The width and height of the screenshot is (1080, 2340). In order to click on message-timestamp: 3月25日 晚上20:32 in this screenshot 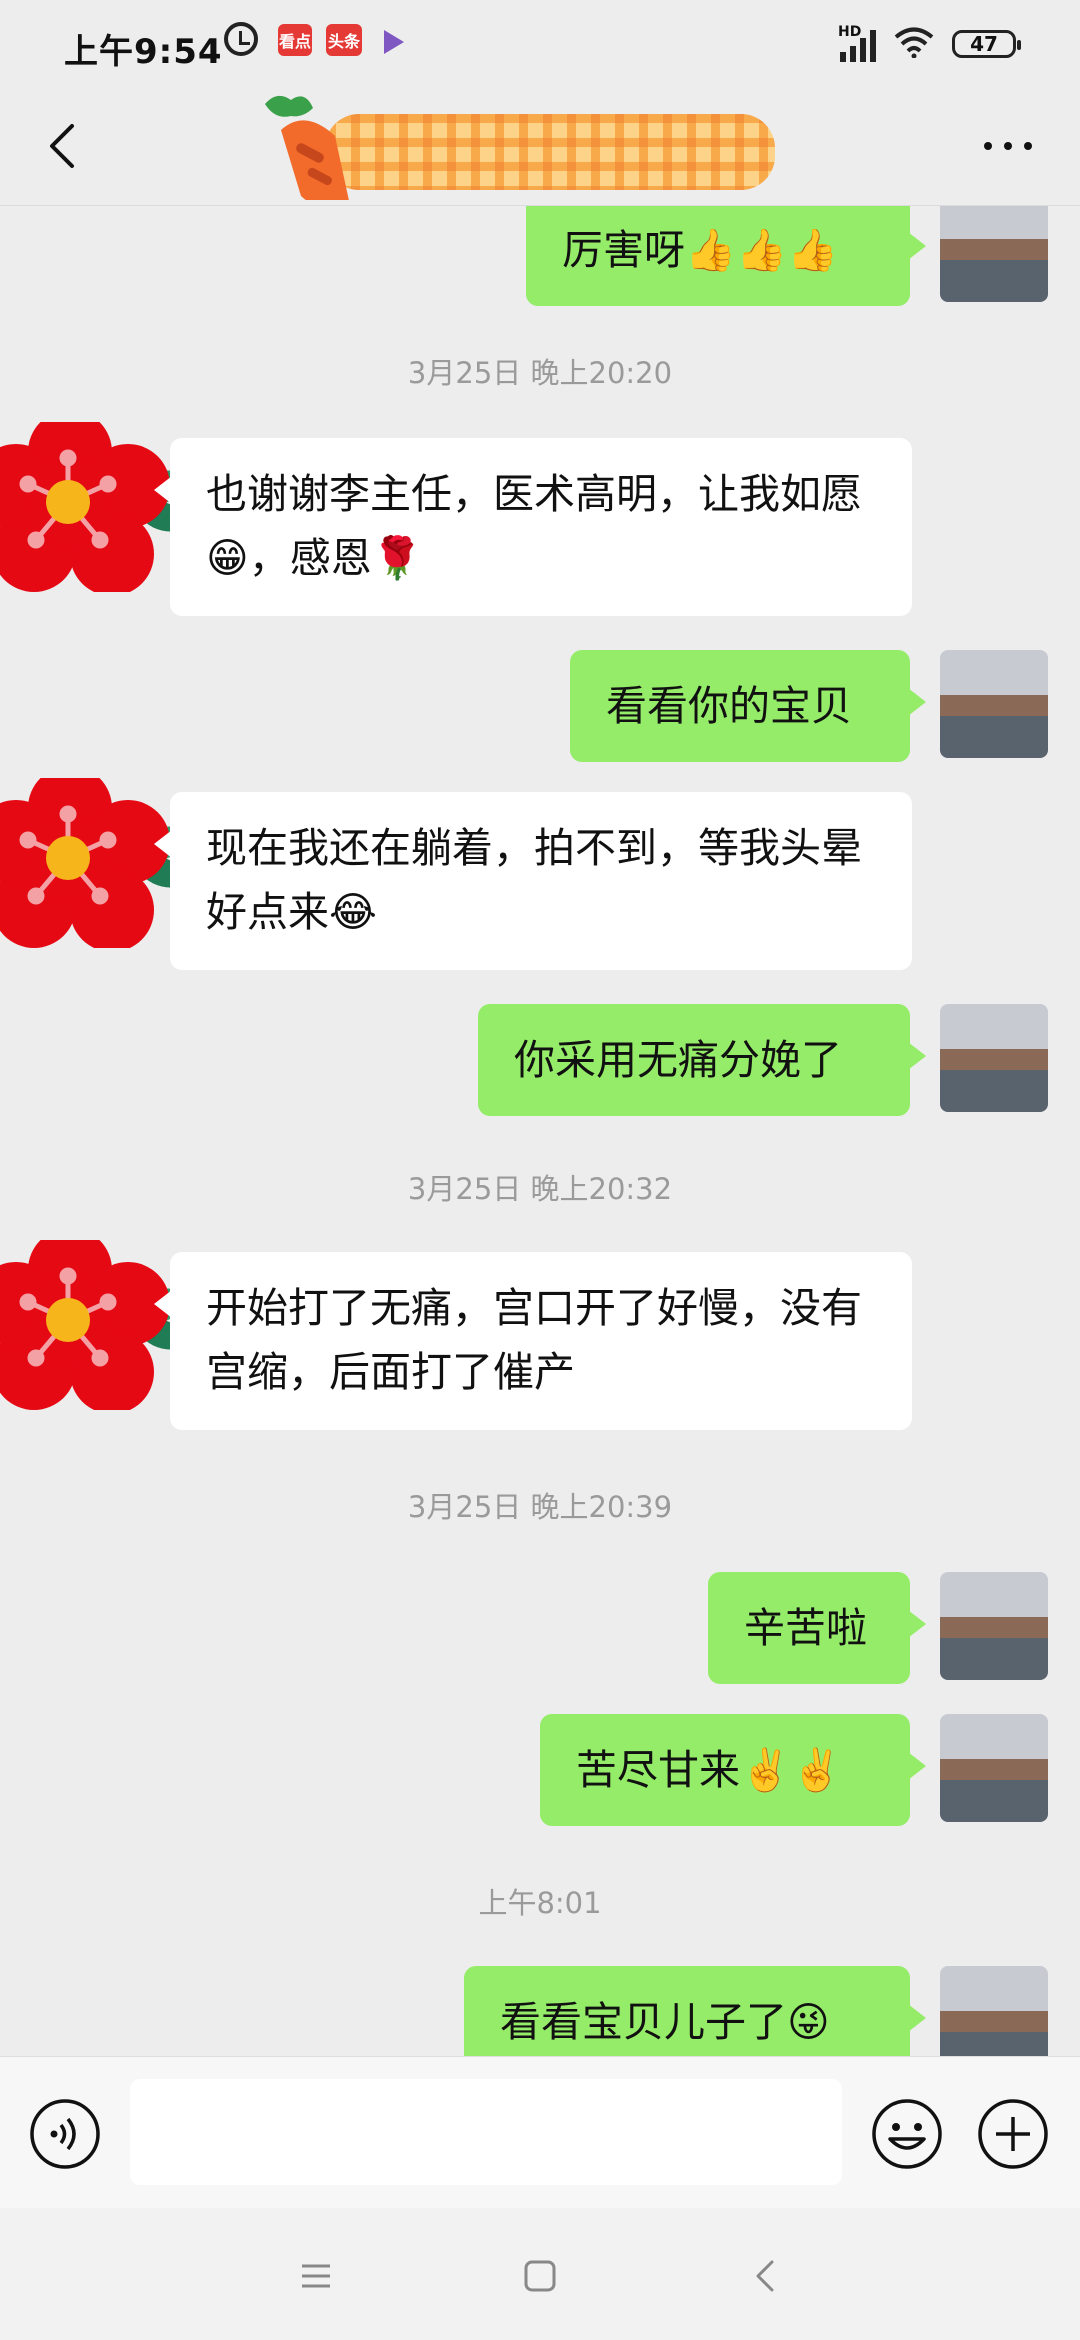, I will do `click(540, 1189)`.